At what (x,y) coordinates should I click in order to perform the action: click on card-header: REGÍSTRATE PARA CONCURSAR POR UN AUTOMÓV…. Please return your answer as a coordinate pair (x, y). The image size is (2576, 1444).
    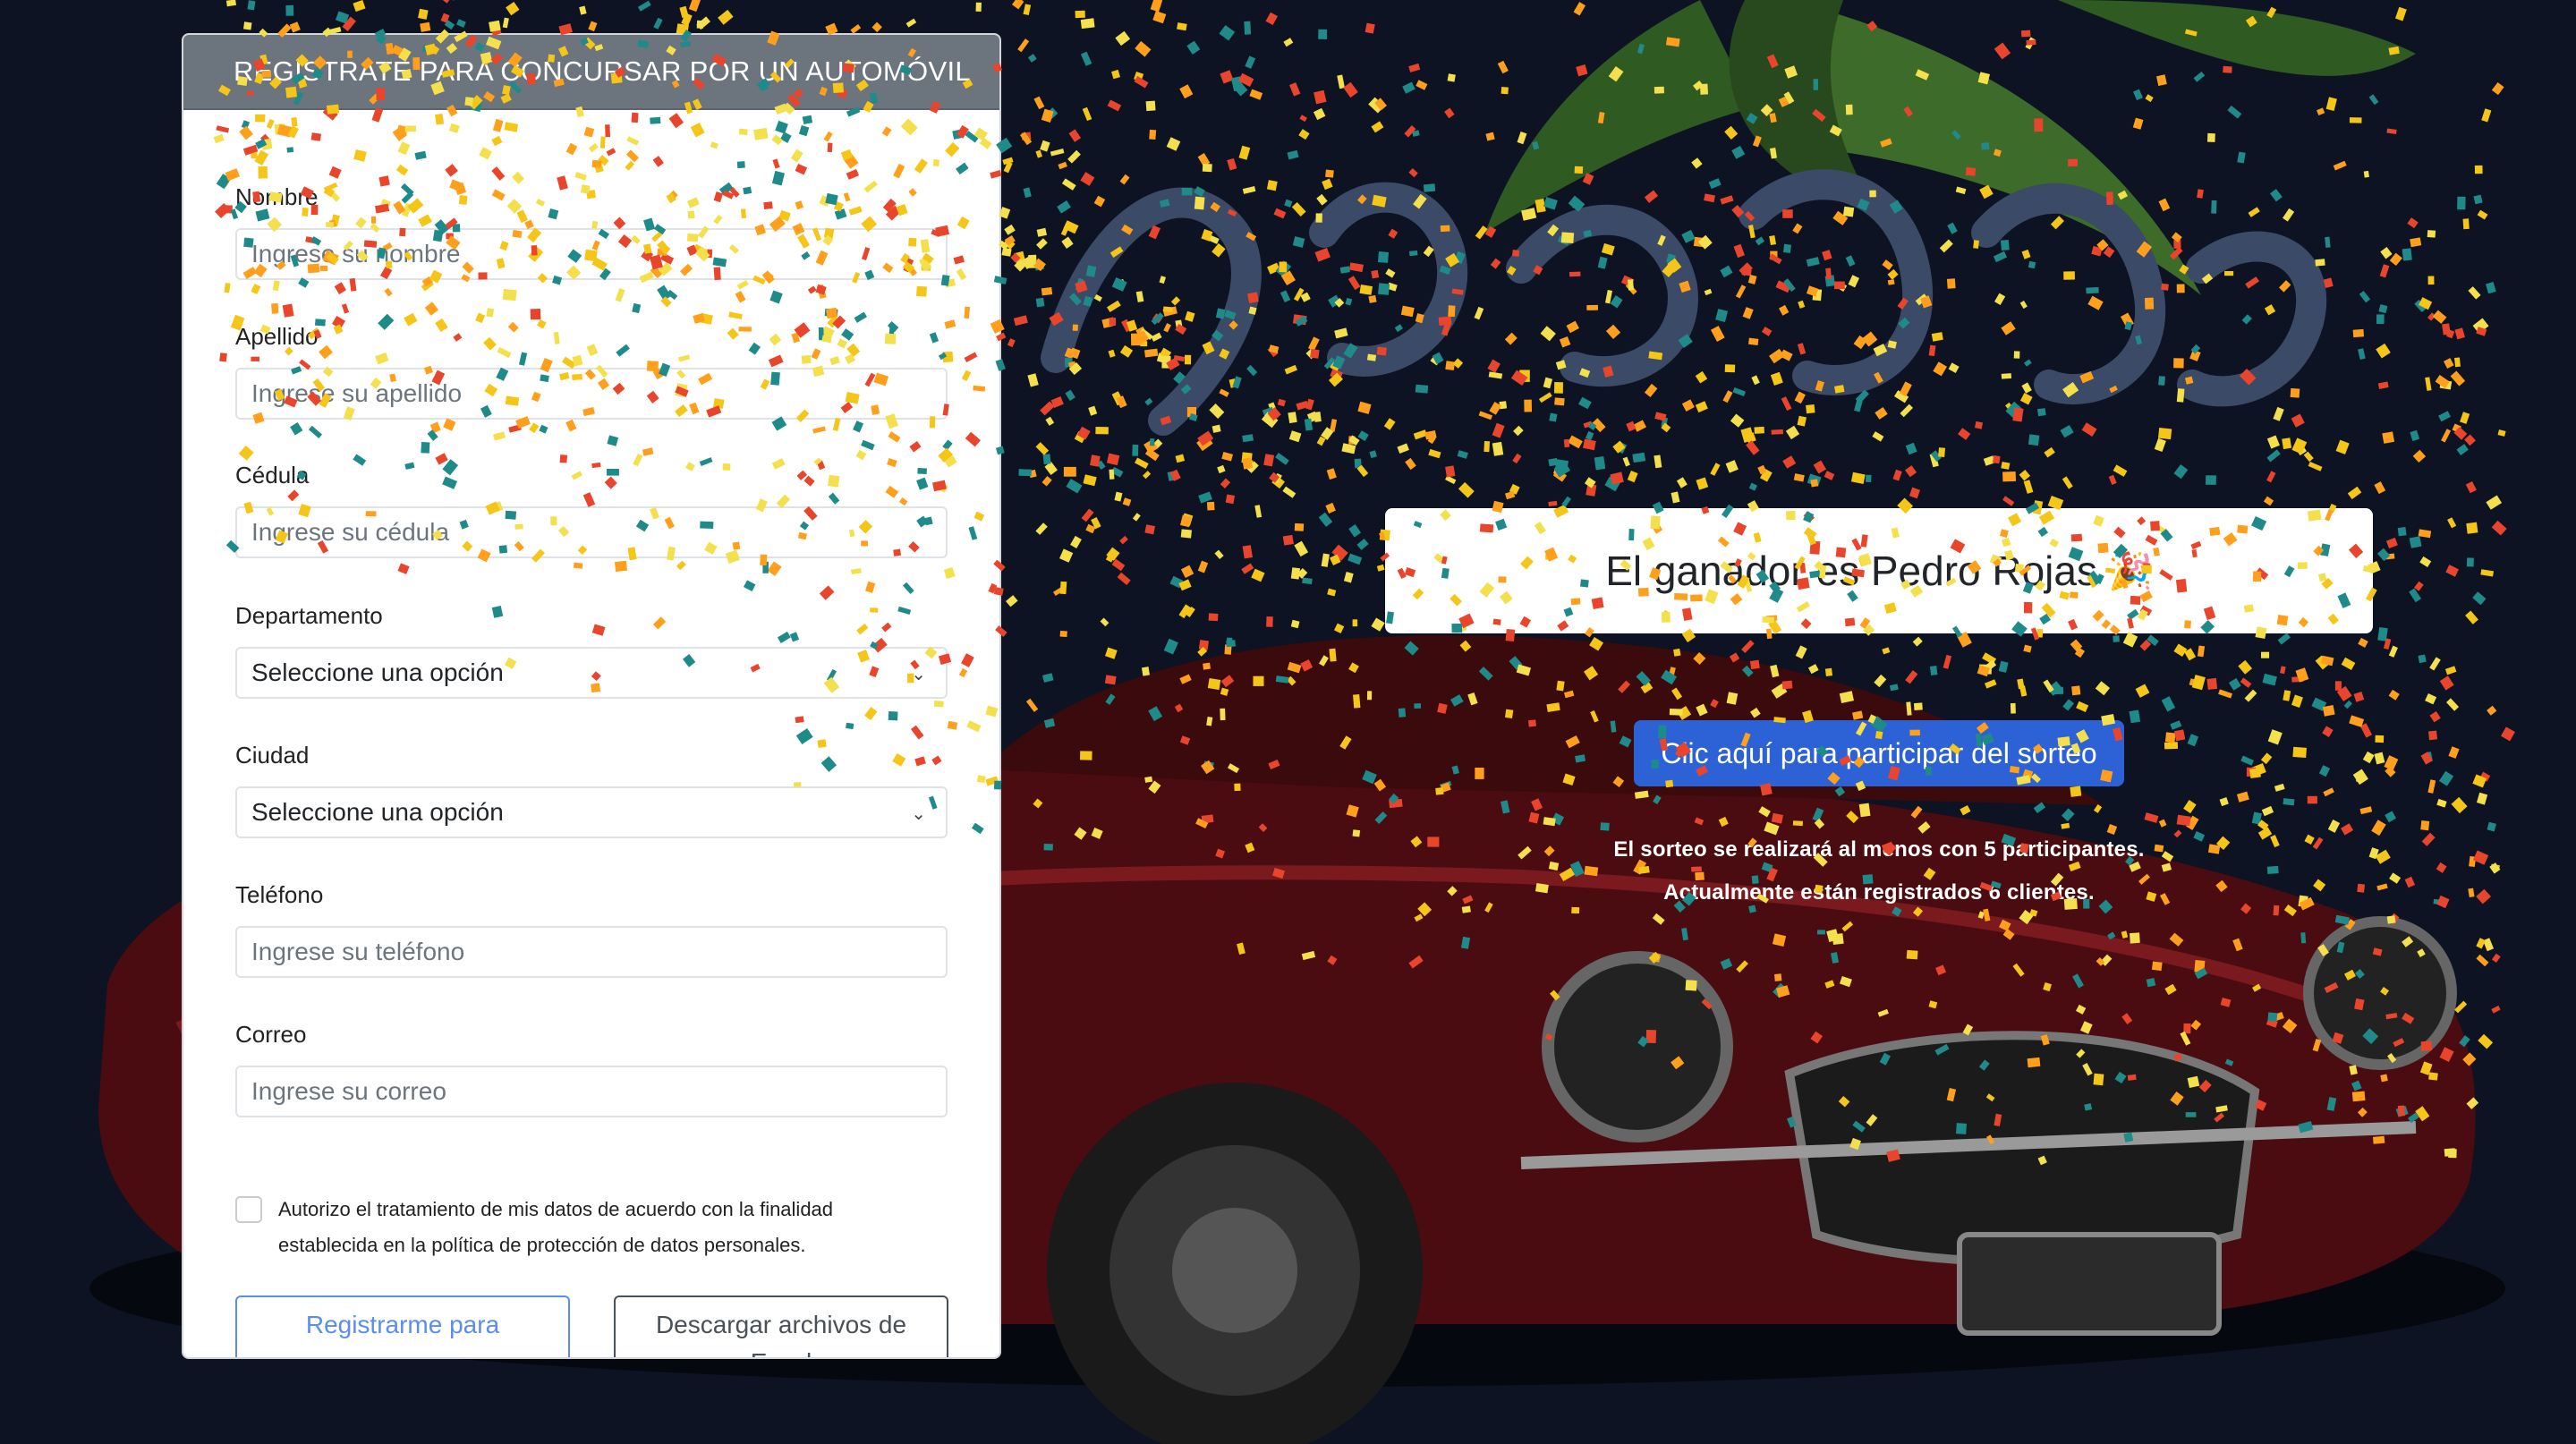
    Looking at the image, I should click on (591, 73).